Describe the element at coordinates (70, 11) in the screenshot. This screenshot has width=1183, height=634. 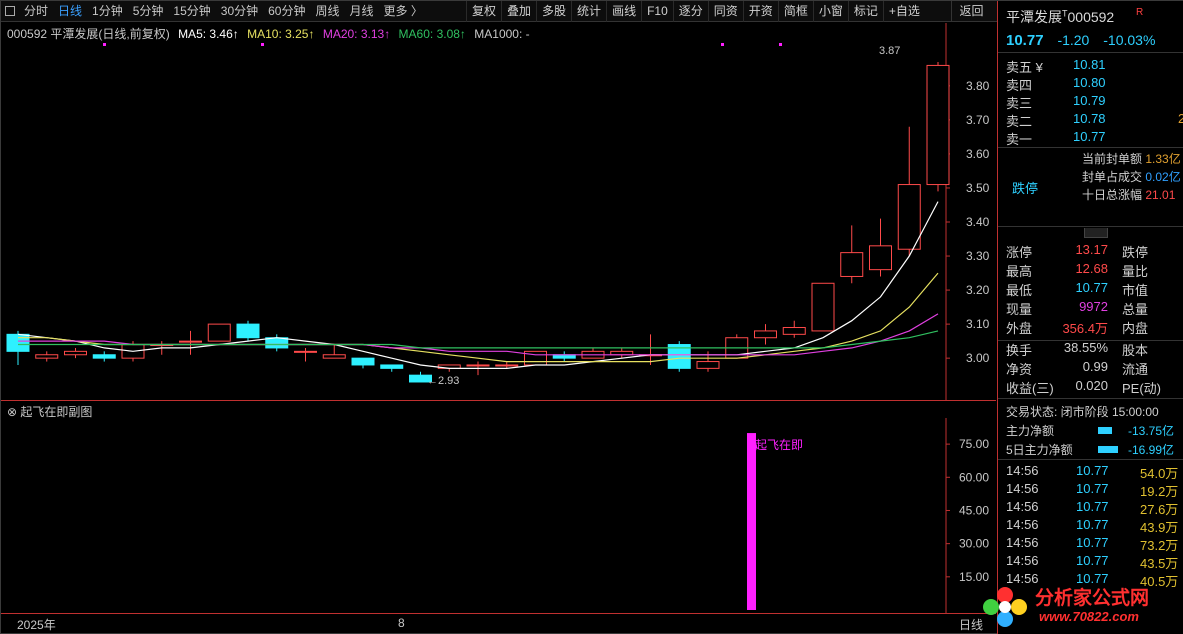
I see `period-tab: 日线` at that location.